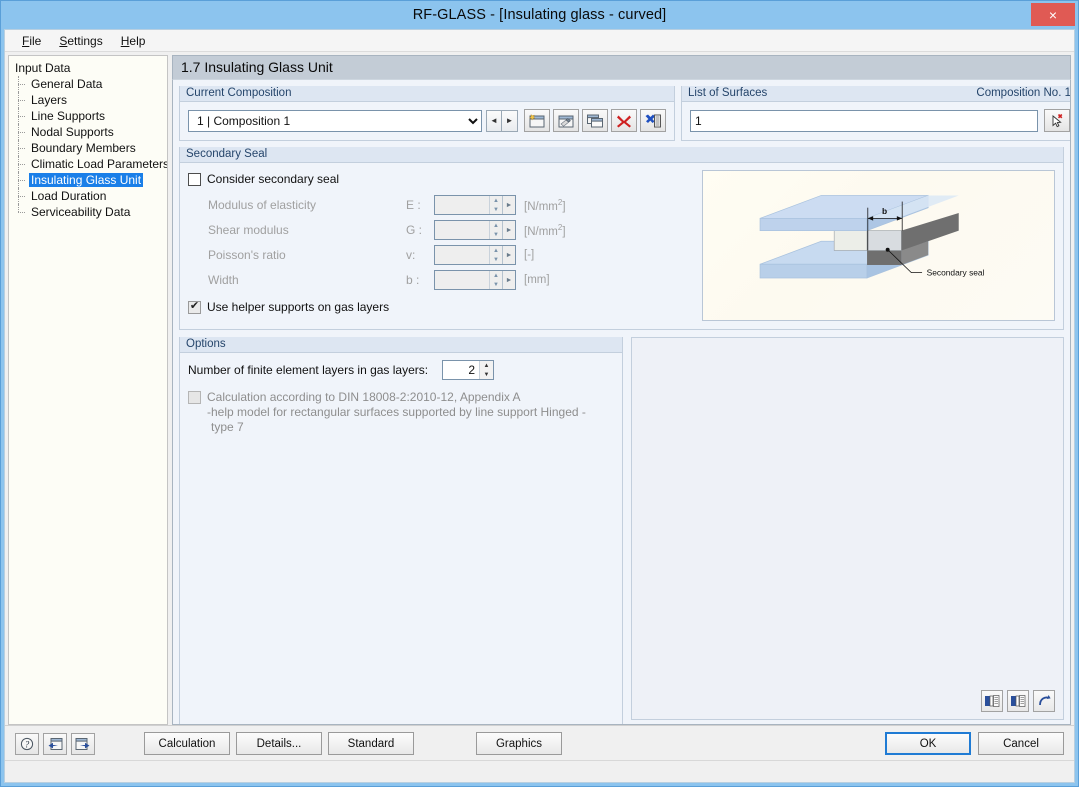 The image size is (1079, 787). What do you see at coordinates (653, 120) in the screenshot?
I see `delete-all-compositions-button` at bounding box center [653, 120].